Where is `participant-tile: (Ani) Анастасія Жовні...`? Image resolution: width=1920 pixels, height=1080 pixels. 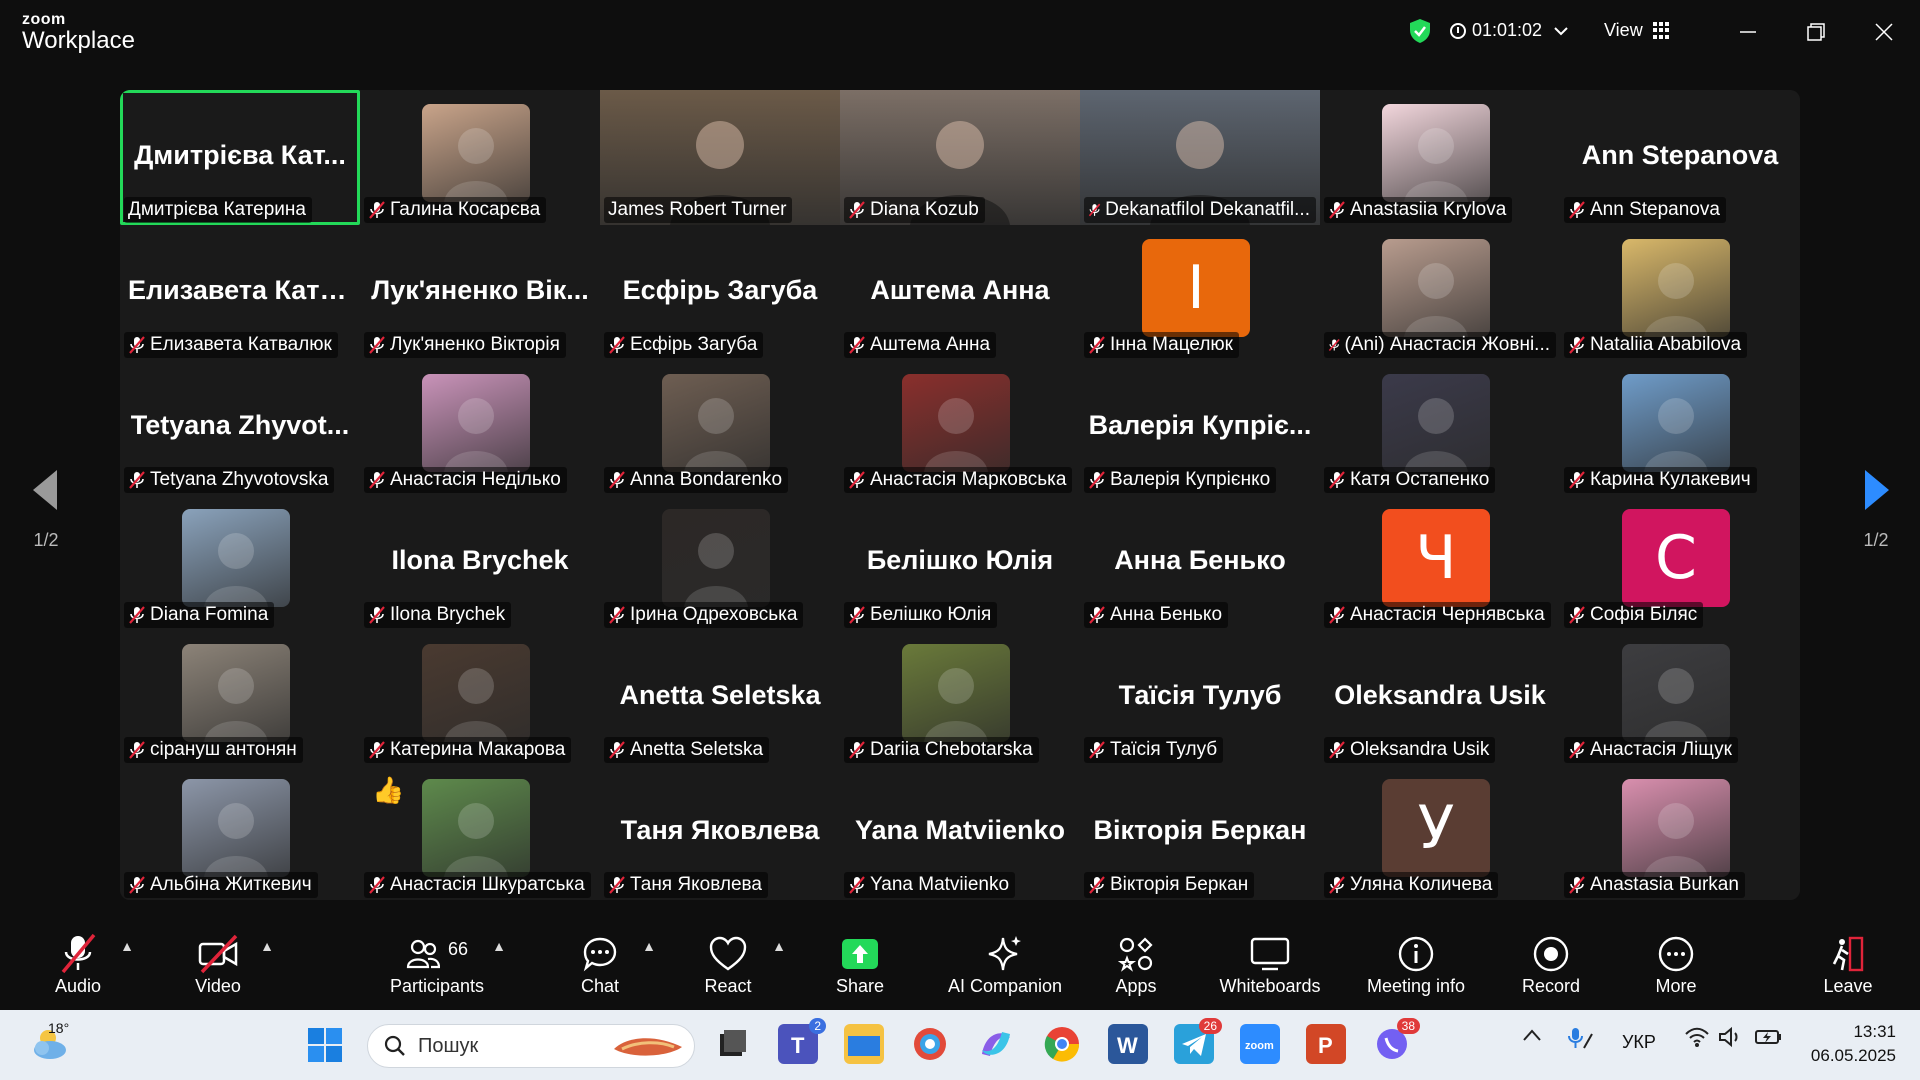
participant-tile: (Ani) Анастасія Жовні... is located at coordinates (1440, 292).